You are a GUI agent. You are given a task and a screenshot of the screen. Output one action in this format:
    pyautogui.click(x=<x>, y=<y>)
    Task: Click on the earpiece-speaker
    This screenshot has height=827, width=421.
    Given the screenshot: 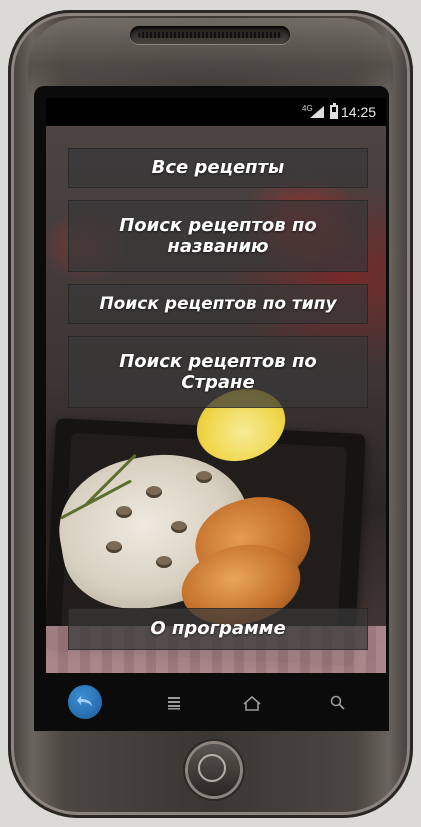 What is the action you would take?
    pyautogui.click(x=210, y=35)
    